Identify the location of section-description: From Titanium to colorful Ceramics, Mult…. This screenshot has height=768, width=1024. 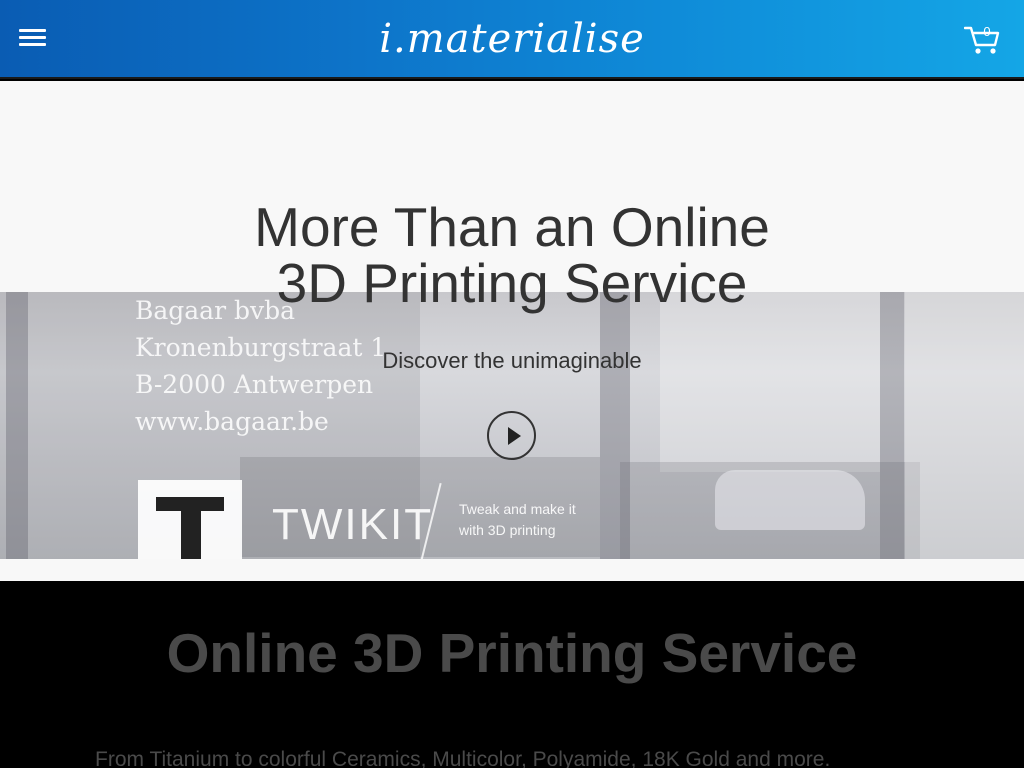
(463, 758).